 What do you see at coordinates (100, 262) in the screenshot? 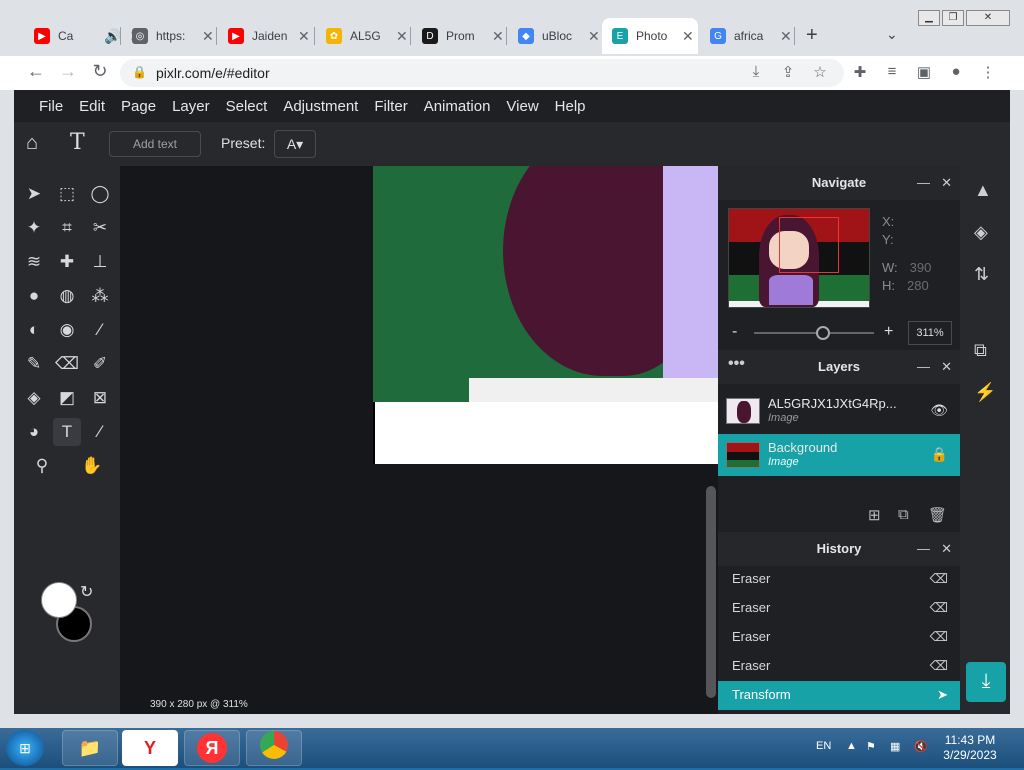
I see `clone-tool-icon: ⊥` at bounding box center [100, 262].